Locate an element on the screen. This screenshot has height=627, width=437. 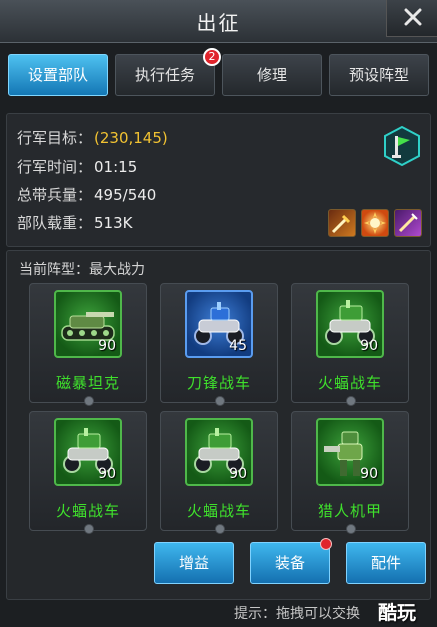
equip-button-label: 装备 is located at coordinates (289, 563).